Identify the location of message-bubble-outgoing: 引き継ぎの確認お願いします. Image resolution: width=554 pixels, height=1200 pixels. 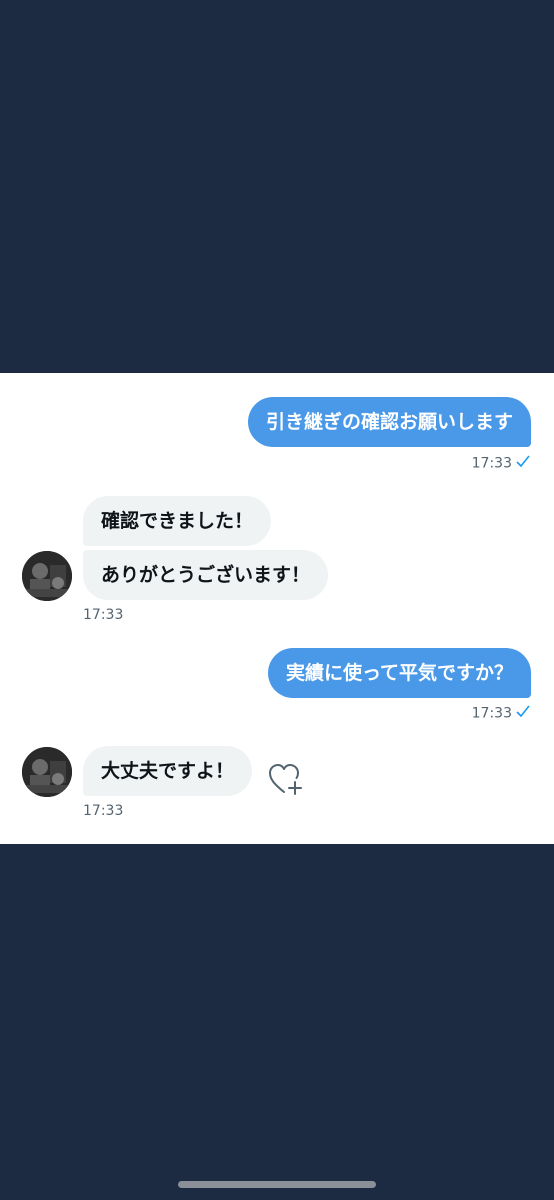
(389, 422).